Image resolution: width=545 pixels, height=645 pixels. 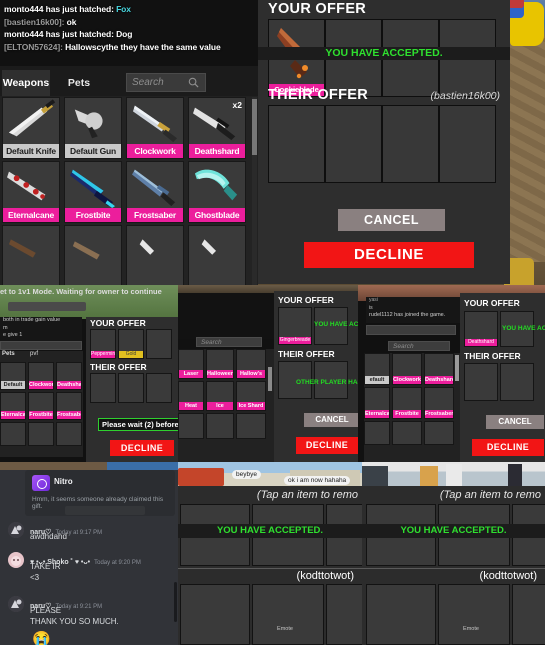 I want to click on inventory-item: Default Knife, so click(x=31, y=128).